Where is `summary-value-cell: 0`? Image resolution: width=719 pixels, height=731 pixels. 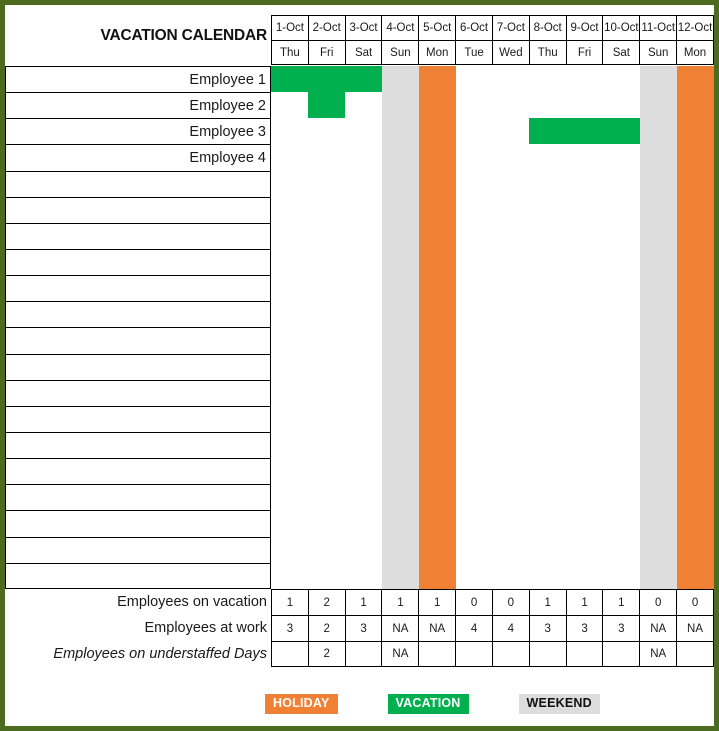
summary-value-cell: 0 is located at coordinates (510, 602).